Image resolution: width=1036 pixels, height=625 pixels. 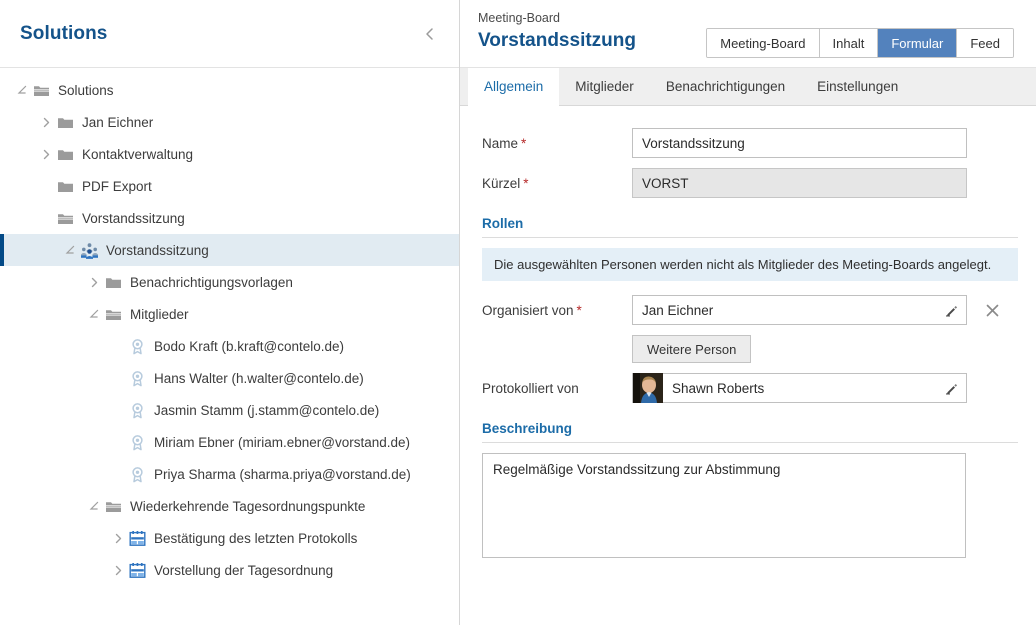 I want to click on tab: Allgemein, so click(x=514, y=87).